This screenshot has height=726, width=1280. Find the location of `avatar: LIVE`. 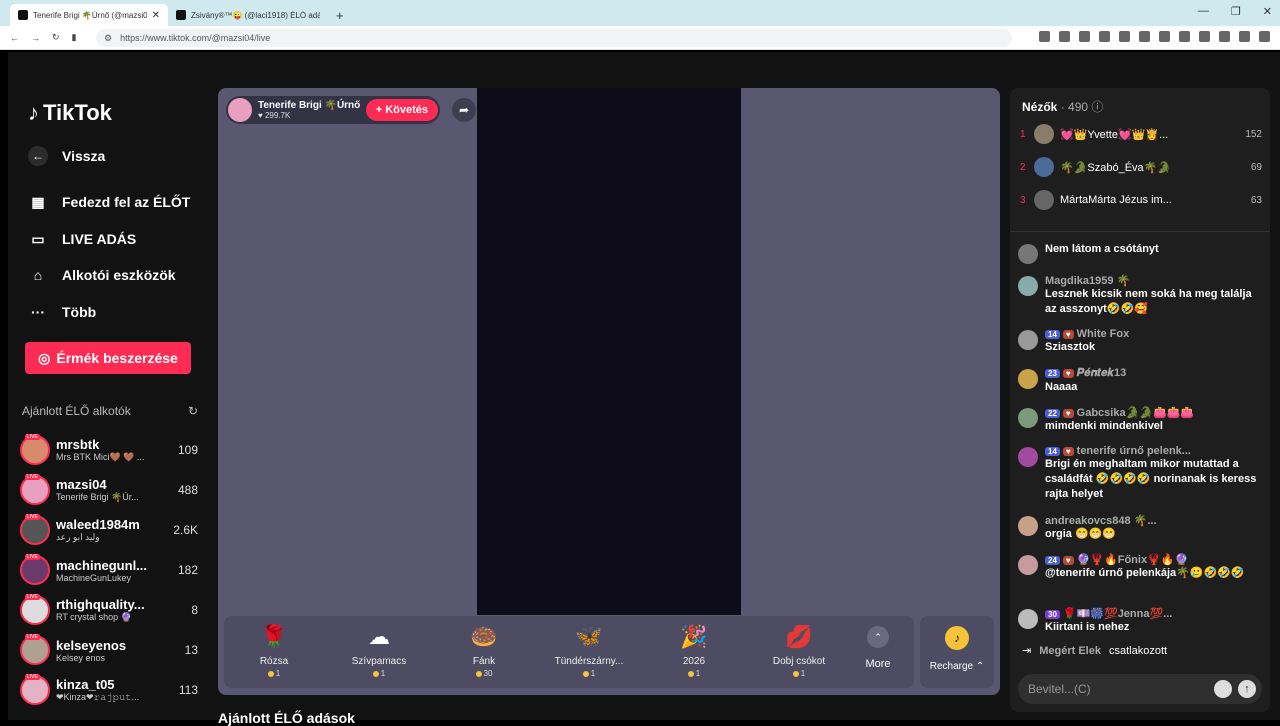

avatar: LIVE is located at coordinates (35, 489).